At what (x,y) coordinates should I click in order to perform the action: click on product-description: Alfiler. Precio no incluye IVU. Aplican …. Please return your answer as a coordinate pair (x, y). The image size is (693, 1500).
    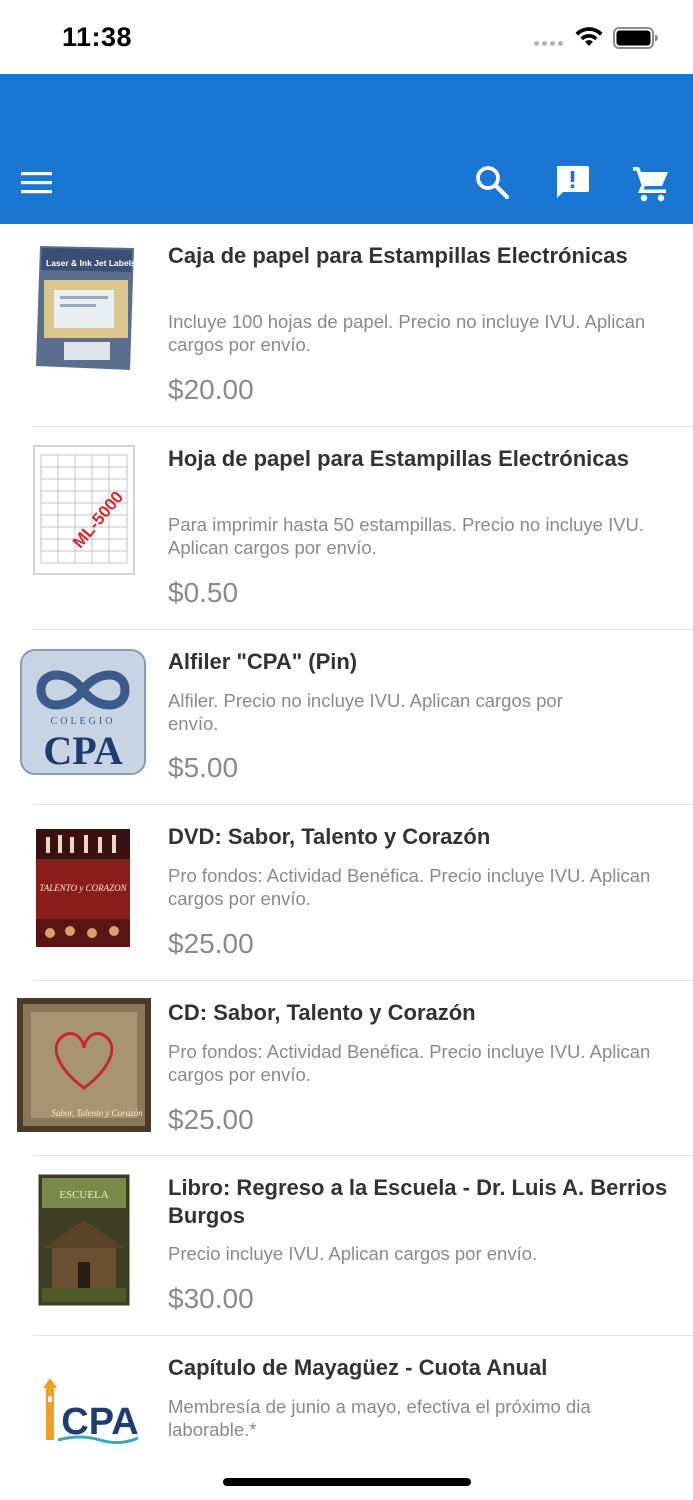
    Looking at the image, I should click on (365, 712).